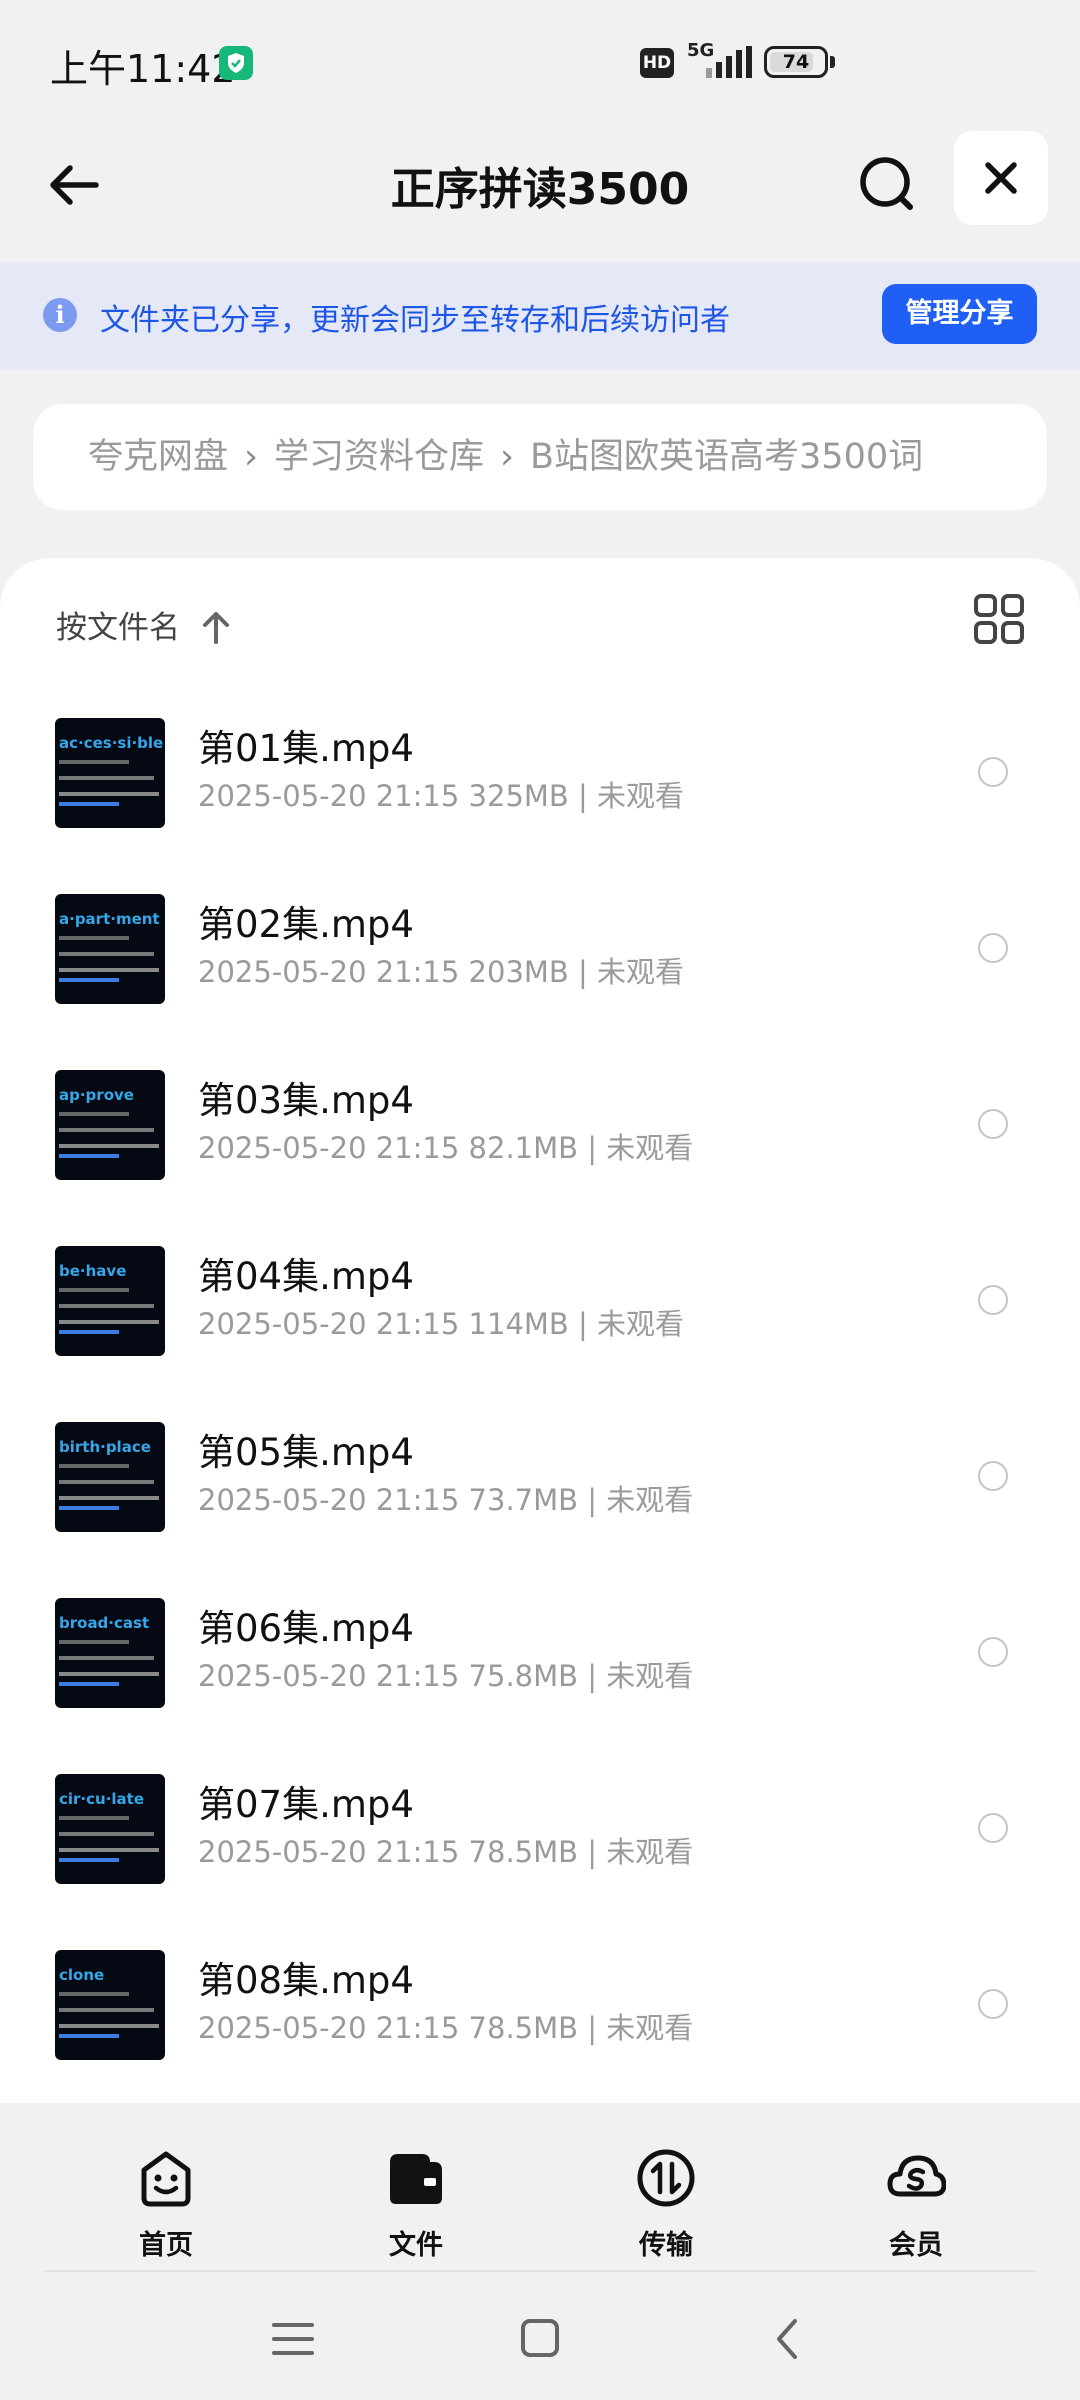 This screenshot has width=1080, height=2400. I want to click on sort-button: 按文件名, so click(118, 628).